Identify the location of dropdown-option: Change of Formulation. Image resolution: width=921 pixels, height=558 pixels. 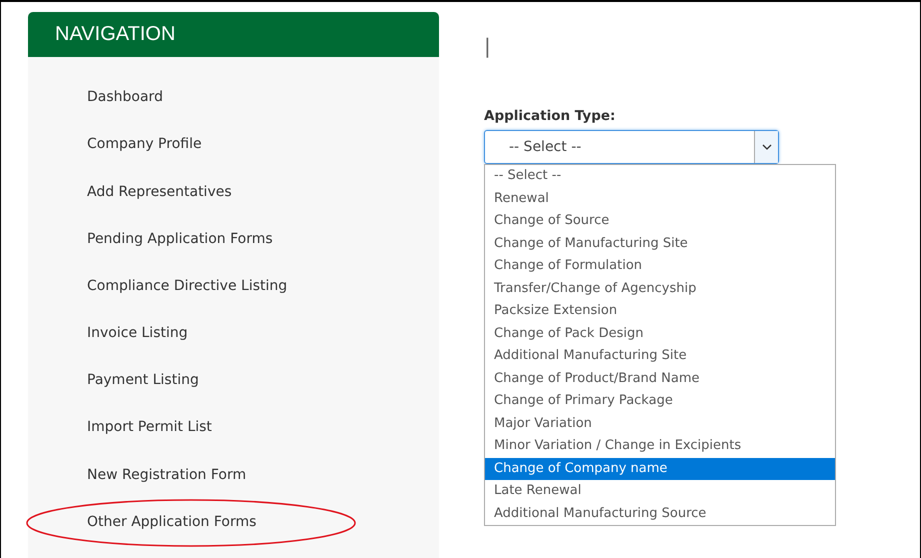
(660, 266).